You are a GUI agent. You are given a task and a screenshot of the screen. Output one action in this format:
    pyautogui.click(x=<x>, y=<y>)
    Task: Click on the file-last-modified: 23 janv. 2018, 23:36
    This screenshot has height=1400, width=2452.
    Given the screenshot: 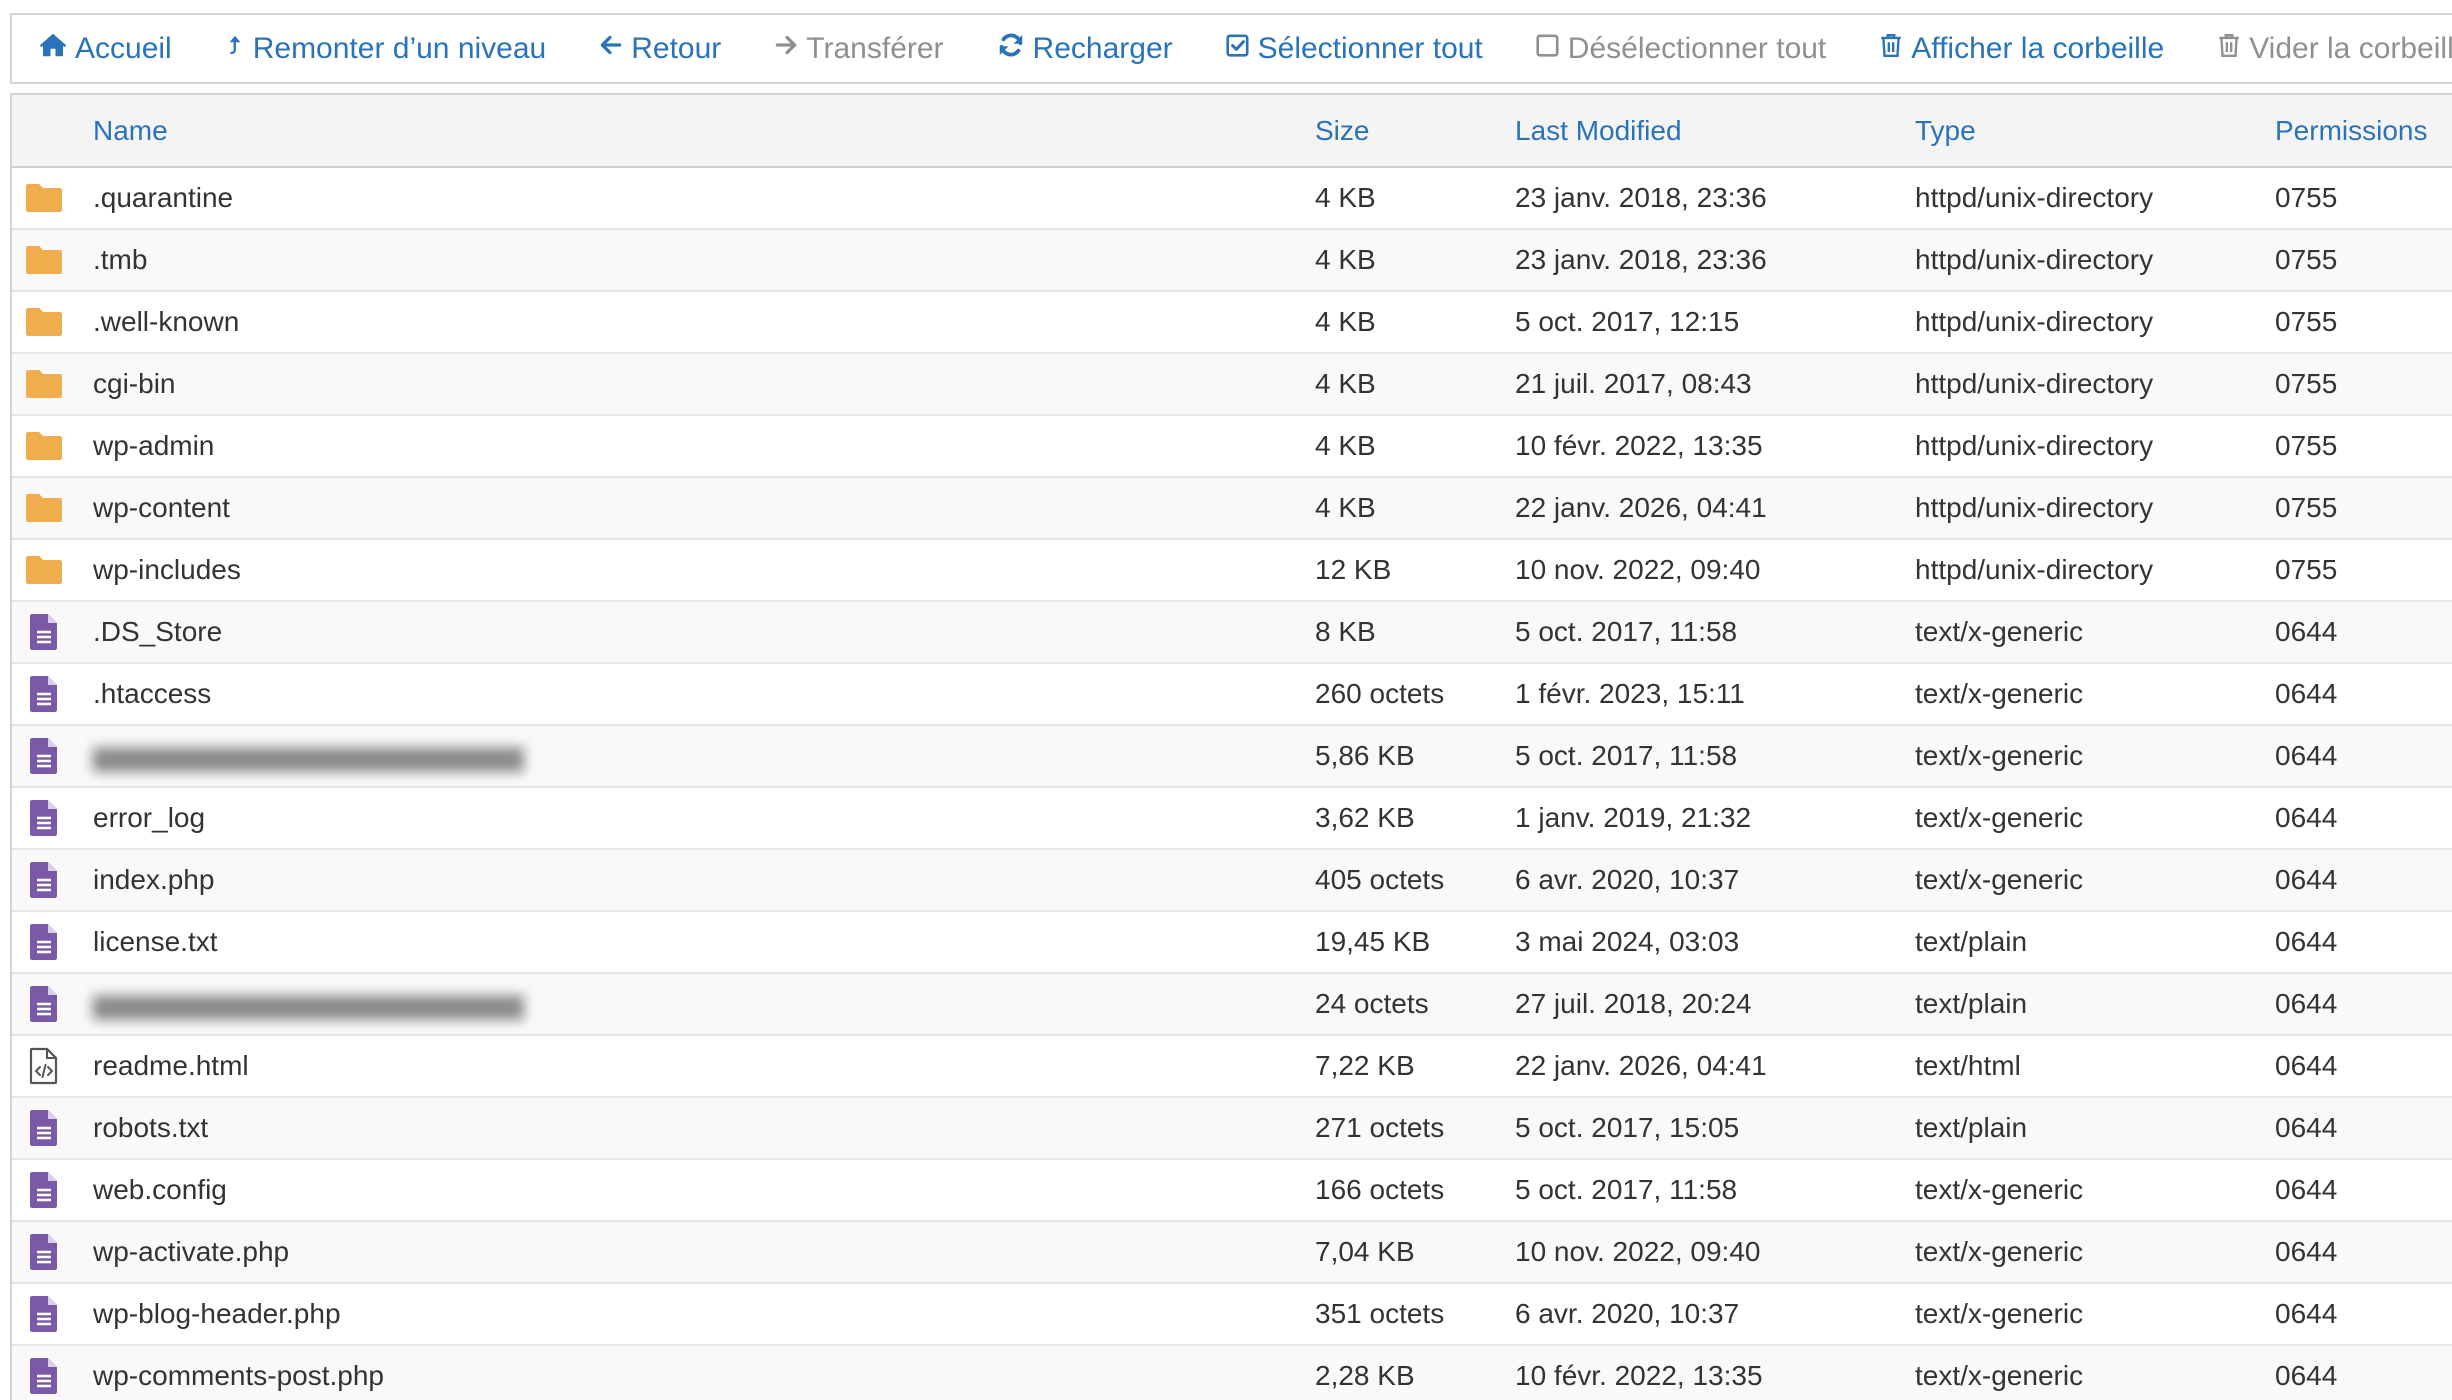 What is the action you would take?
    pyautogui.click(x=1641, y=259)
    